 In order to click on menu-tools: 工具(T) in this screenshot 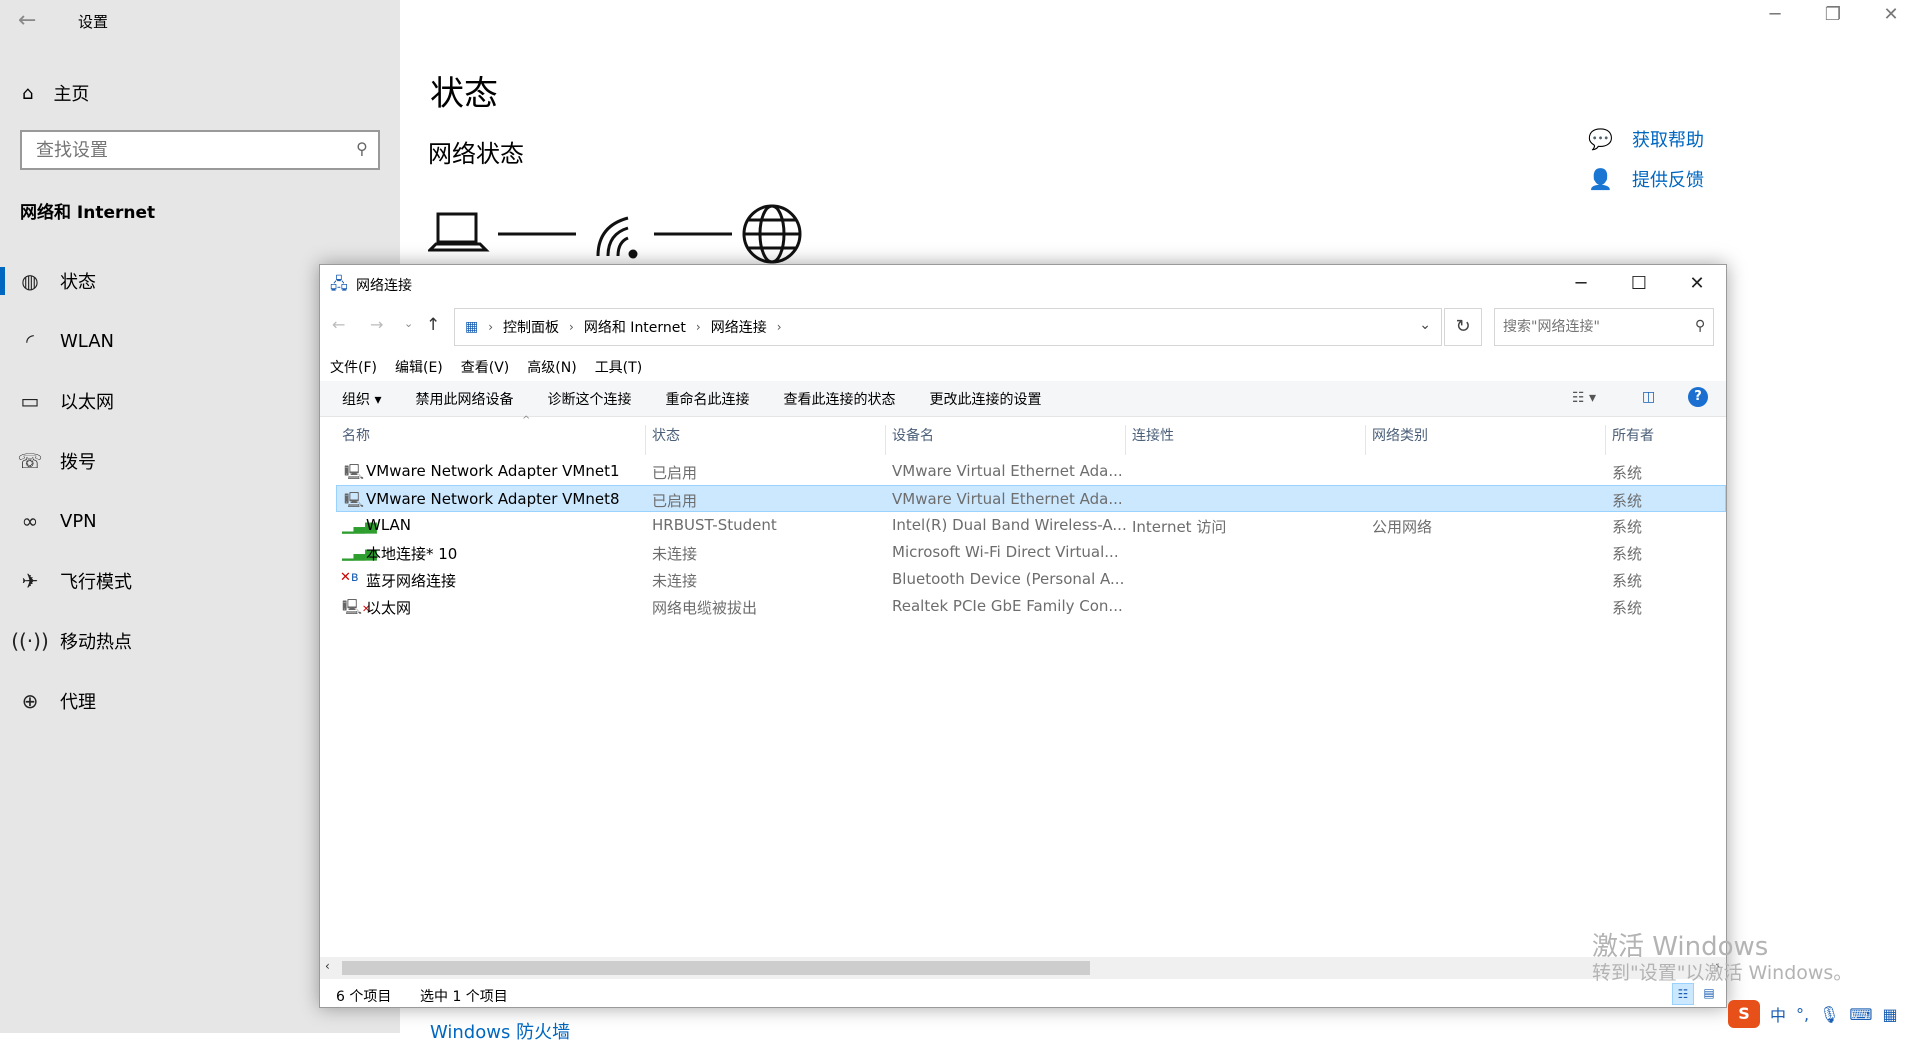, I will do `click(618, 367)`.